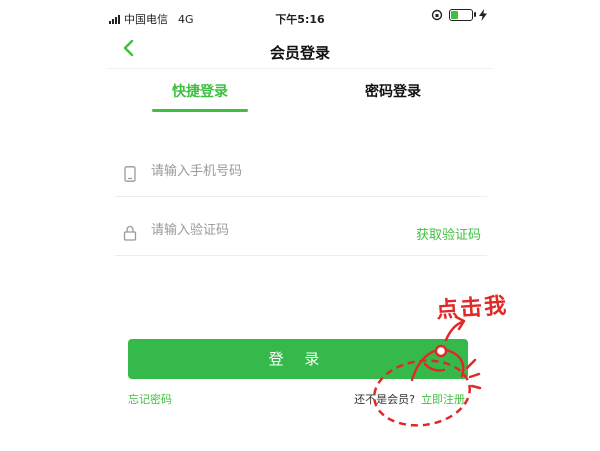  Describe the element at coordinates (462, 15) in the screenshot. I see `battery-icon` at that location.